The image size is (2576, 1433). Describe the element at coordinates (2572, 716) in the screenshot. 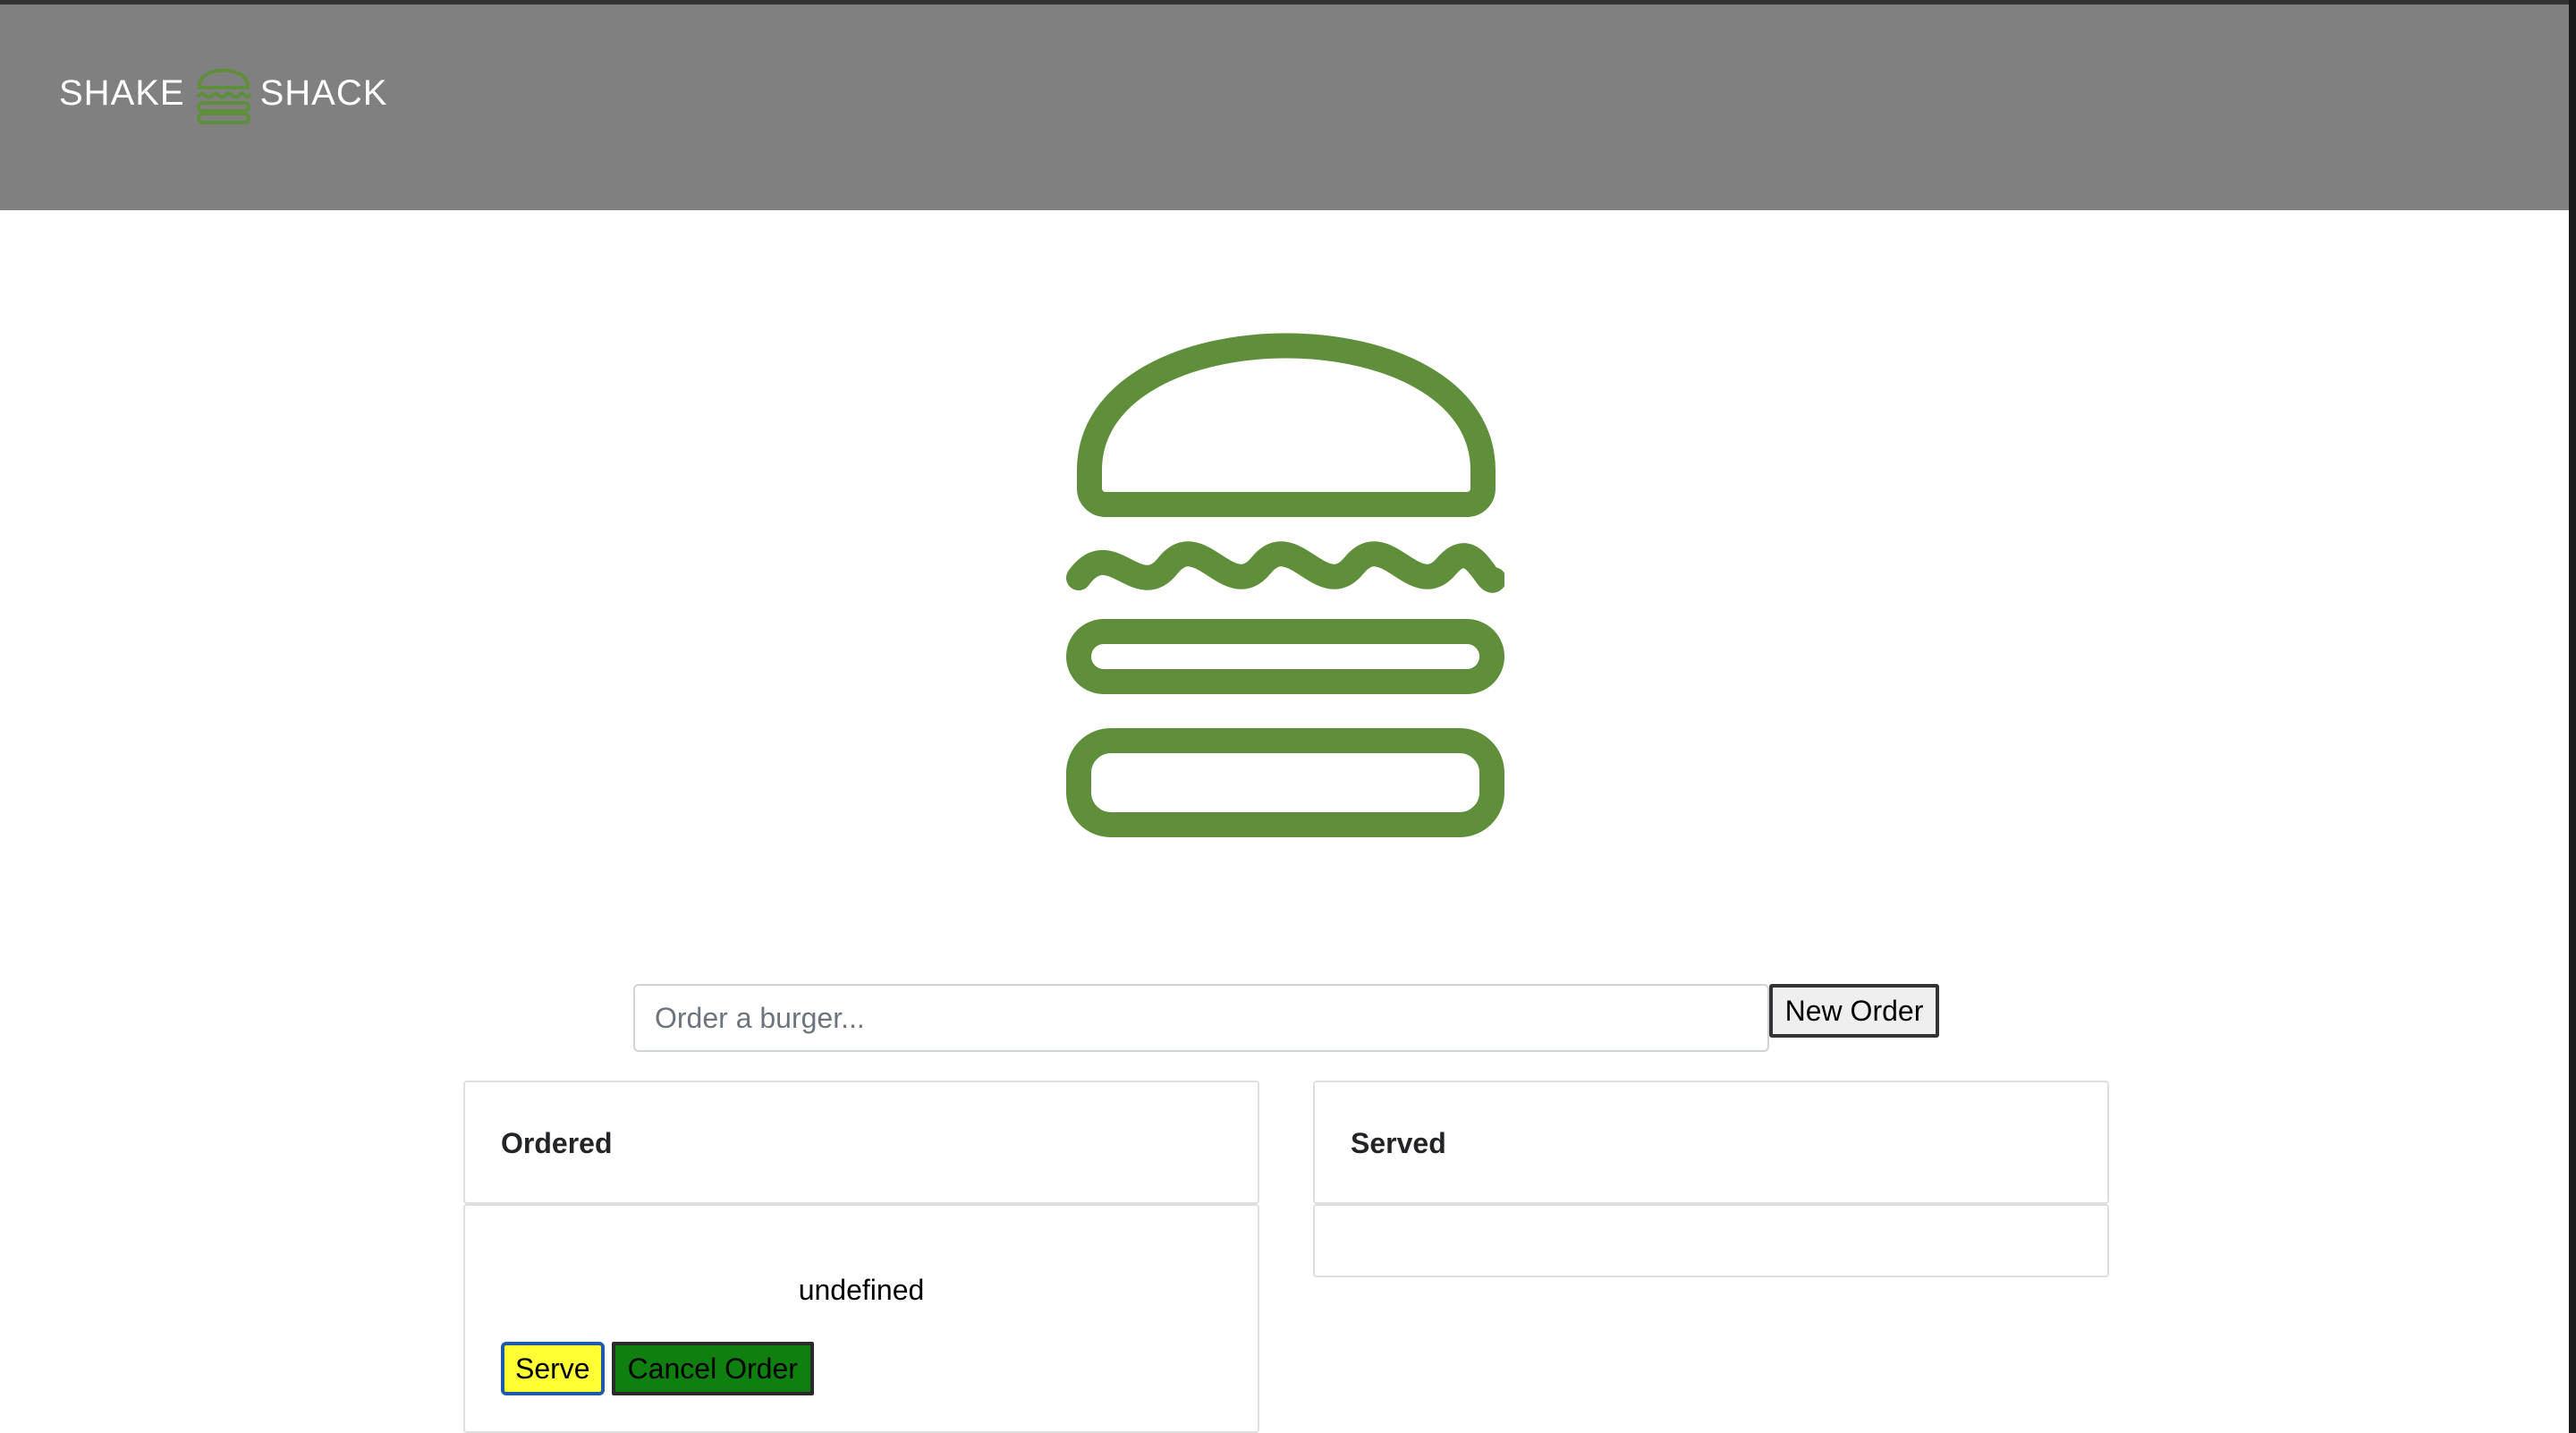

I see `window-edge` at that location.